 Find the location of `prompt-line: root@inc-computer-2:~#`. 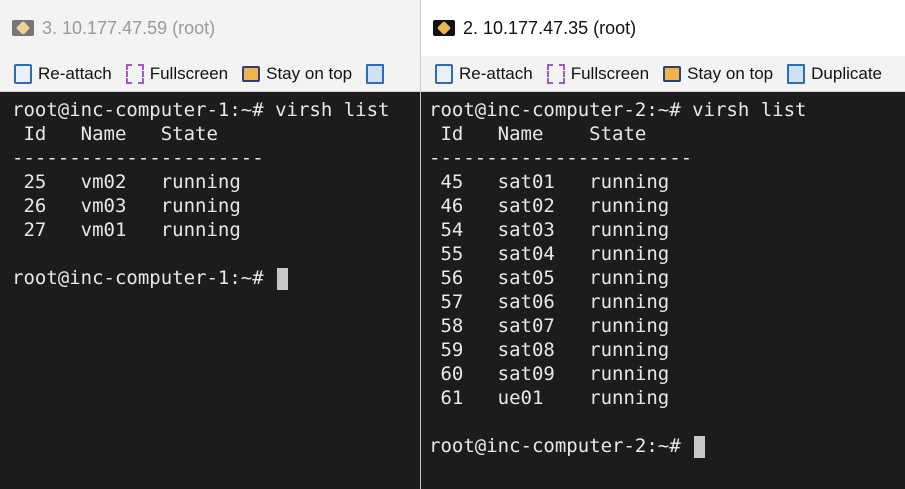

prompt-line: root@inc-computer-2:~# is located at coordinates (667, 446).